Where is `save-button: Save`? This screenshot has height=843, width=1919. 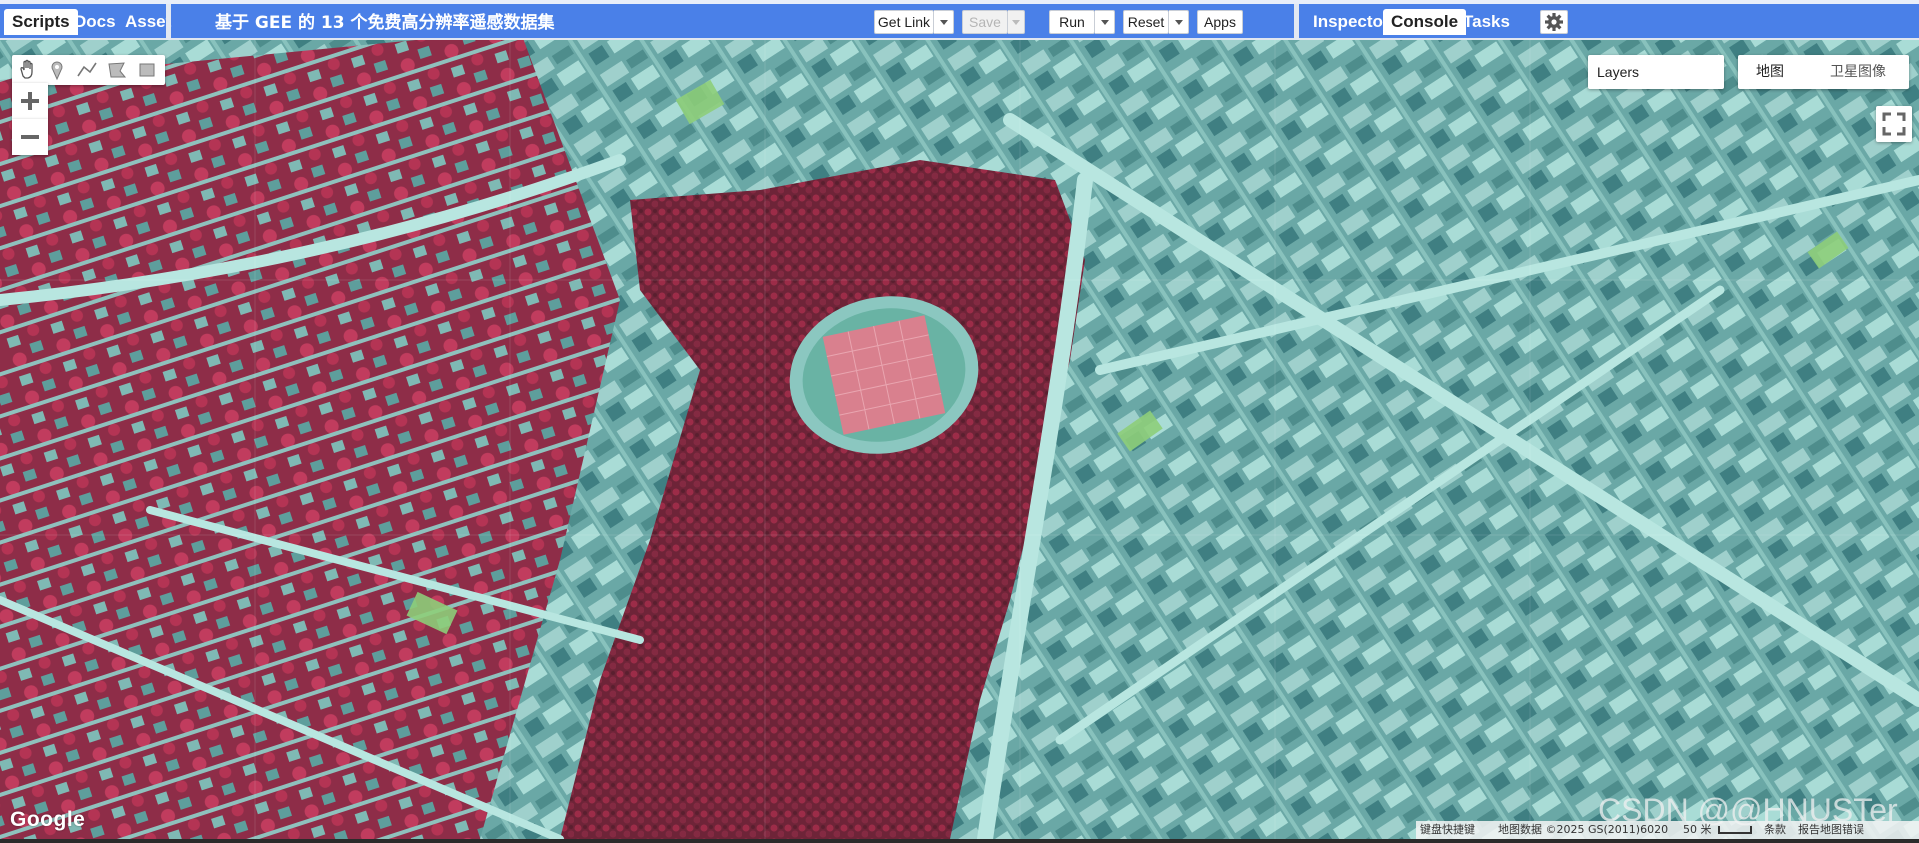
save-button: Save is located at coordinates (985, 22).